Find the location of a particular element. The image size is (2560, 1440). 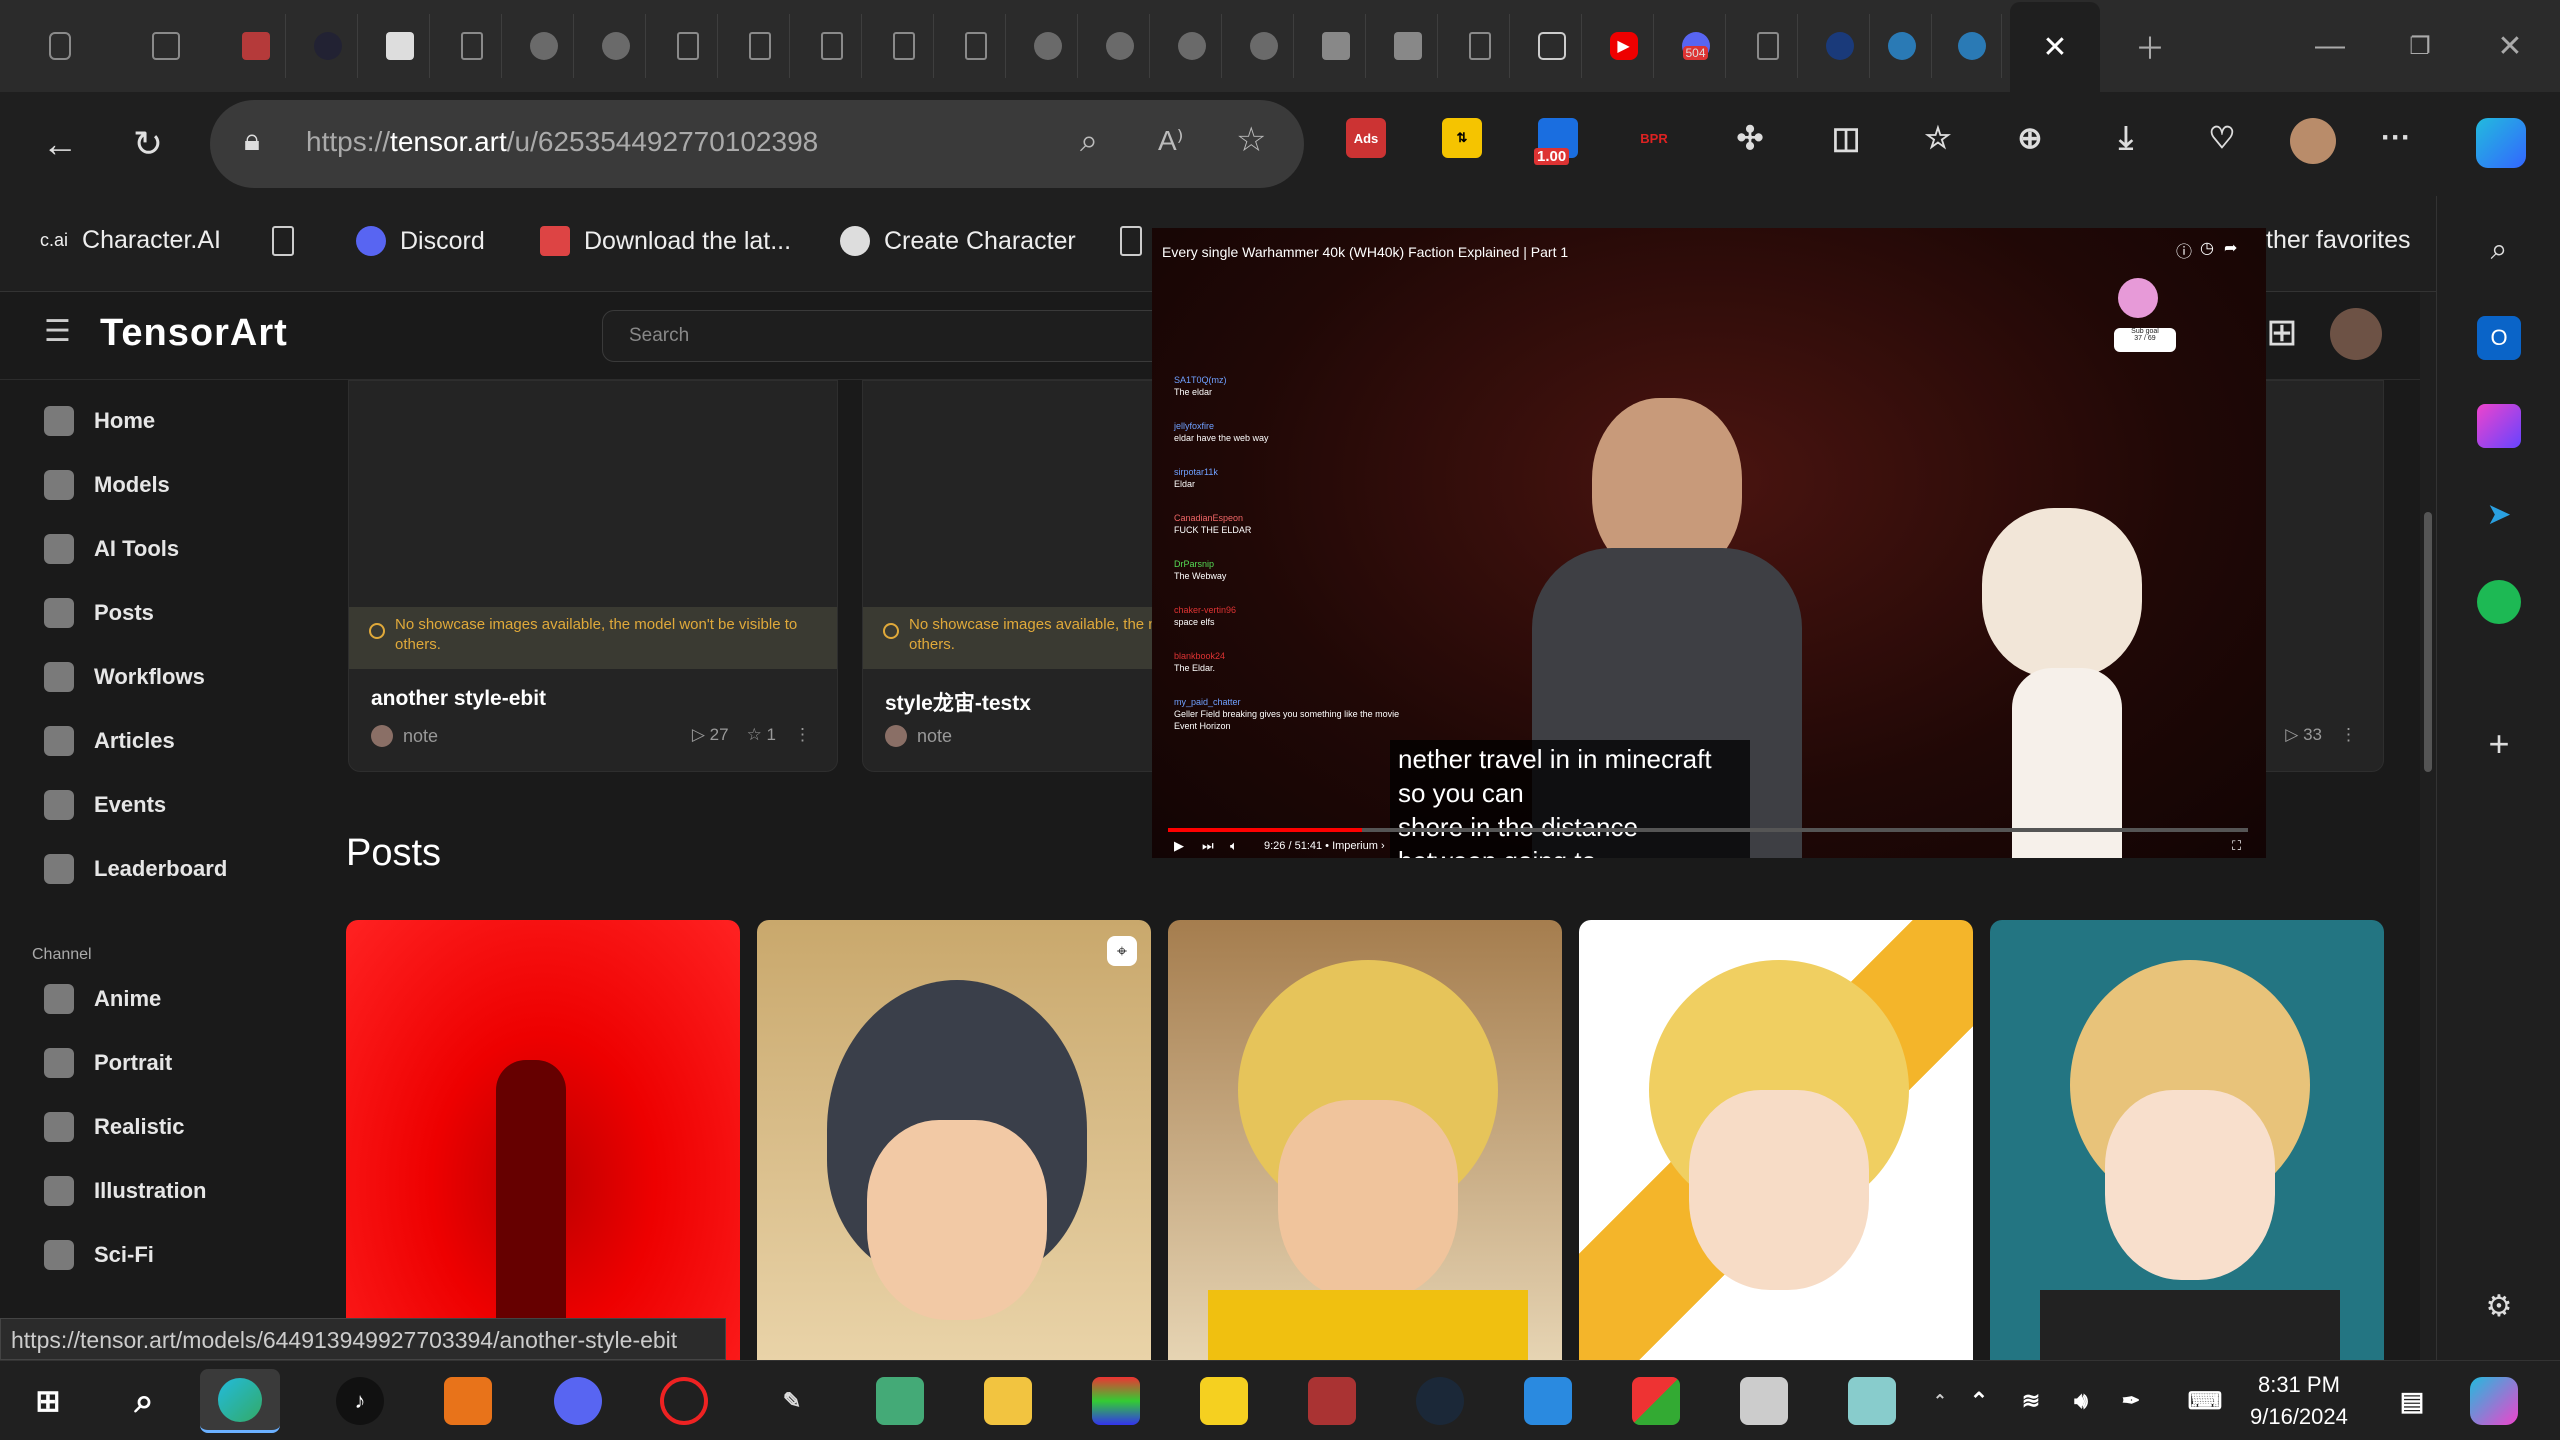

roblox-studio-icon is located at coordinates (1548, 1401).